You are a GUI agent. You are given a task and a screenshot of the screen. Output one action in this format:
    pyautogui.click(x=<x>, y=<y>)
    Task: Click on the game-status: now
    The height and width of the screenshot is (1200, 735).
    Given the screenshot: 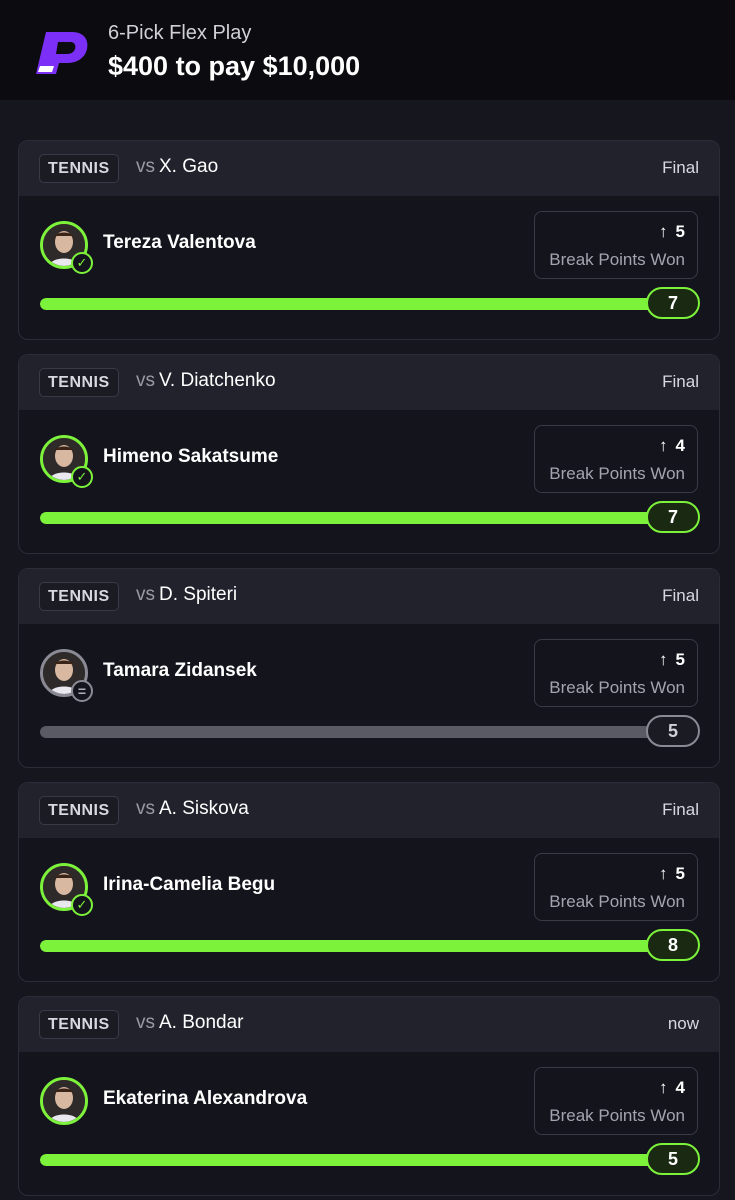 What is the action you would take?
    pyautogui.click(x=683, y=1023)
    